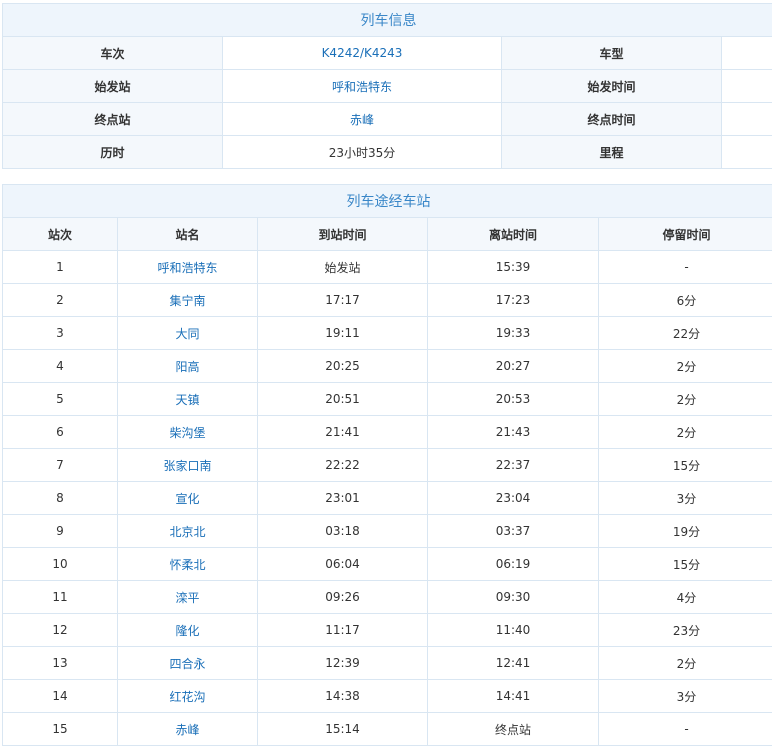 This screenshot has width=772, height=753. Describe the element at coordinates (342, 564) in the screenshot. I see `arrive-time-cell: 06:04` at that location.